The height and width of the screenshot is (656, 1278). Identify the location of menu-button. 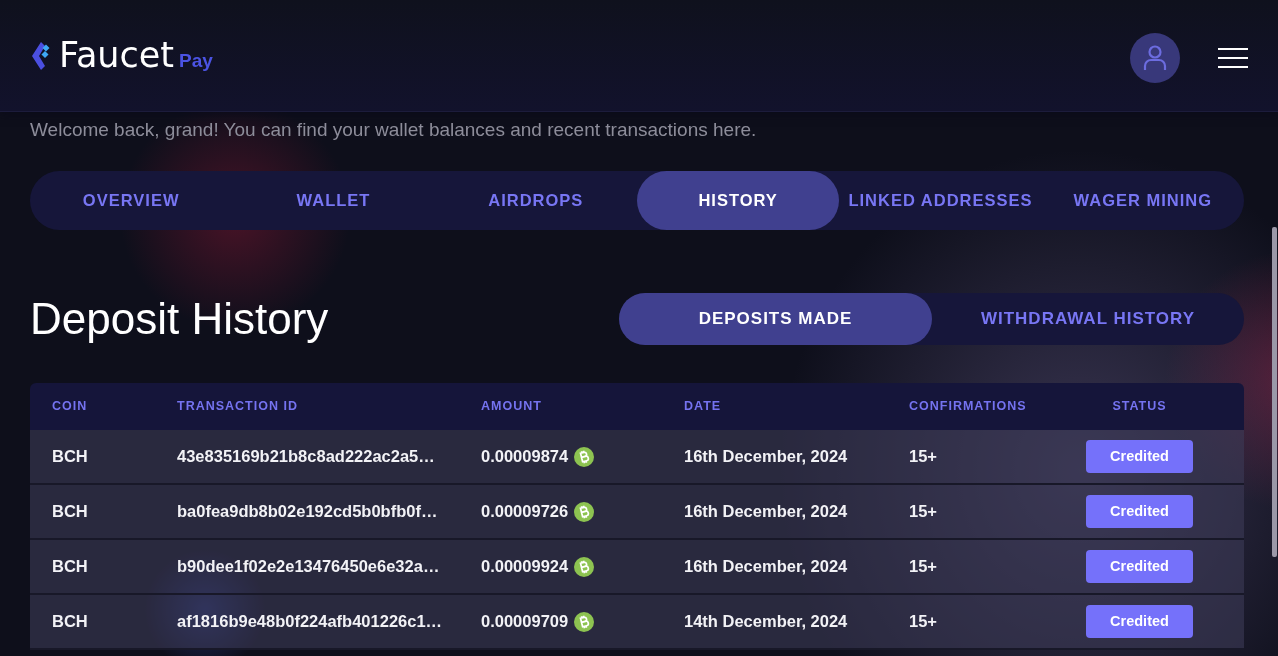
(1233, 58).